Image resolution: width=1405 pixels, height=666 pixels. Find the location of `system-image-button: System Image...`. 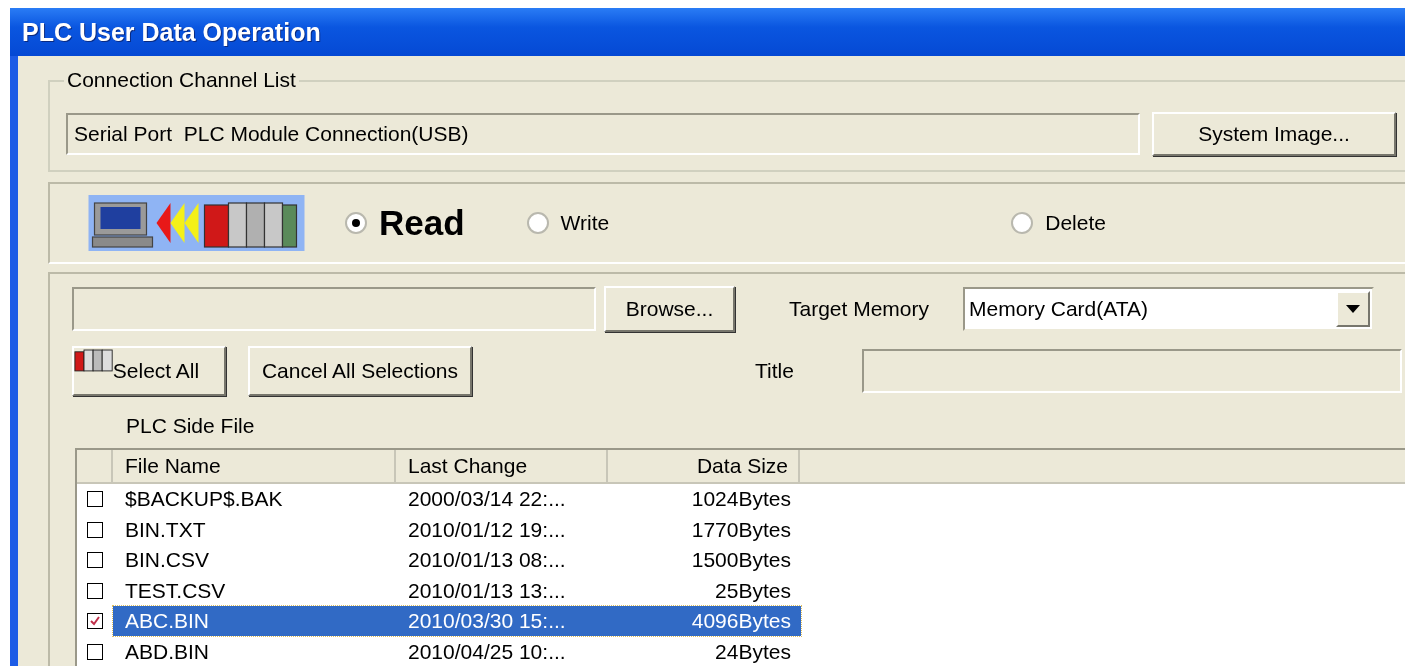

system-image-button: System Image... is located at coordinates (1274, 134).